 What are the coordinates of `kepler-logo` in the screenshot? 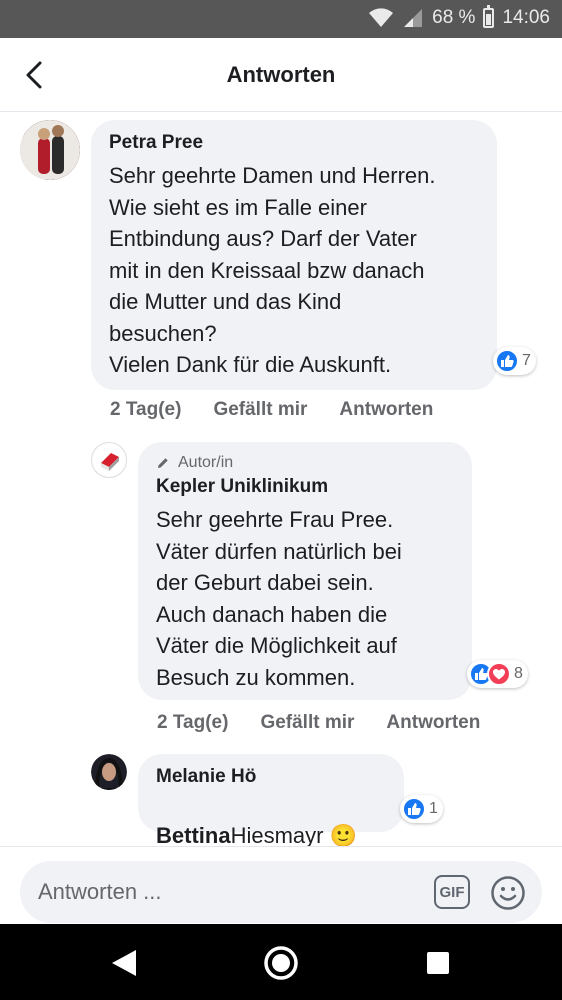 It's located at (110, 462).